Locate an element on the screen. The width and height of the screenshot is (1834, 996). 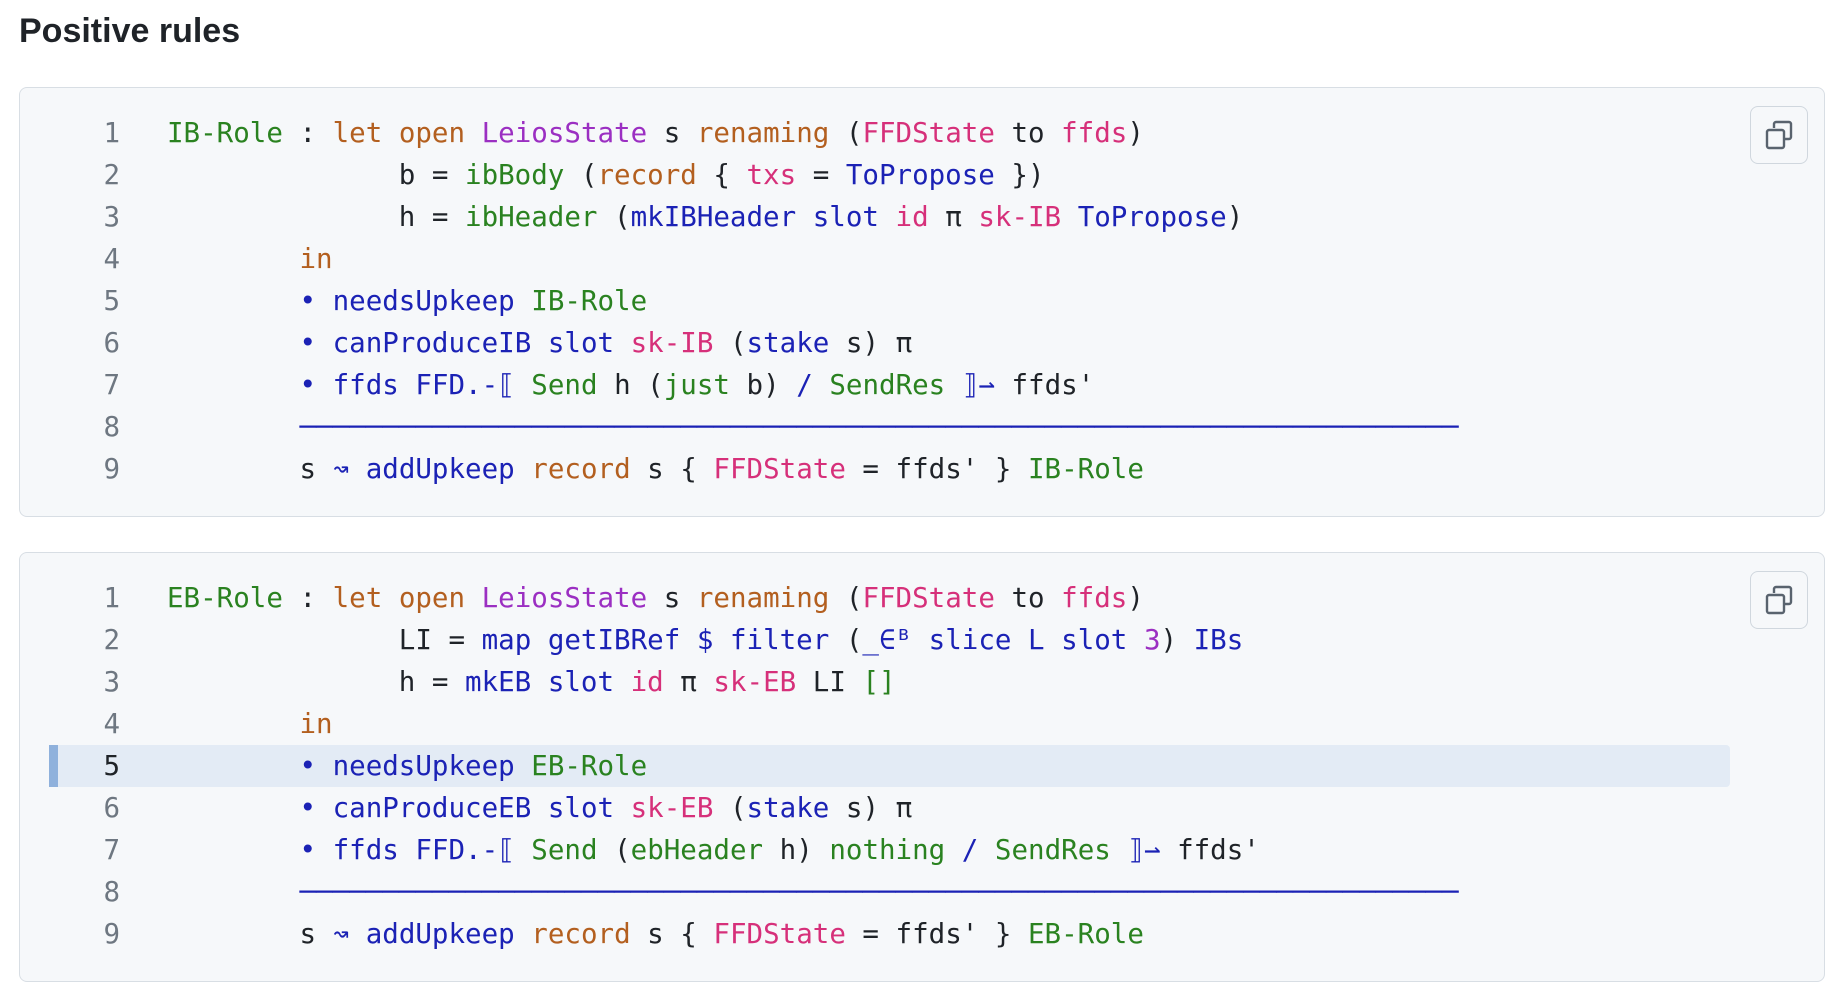
code-token: ibBody is located at coordinates (515, 175).